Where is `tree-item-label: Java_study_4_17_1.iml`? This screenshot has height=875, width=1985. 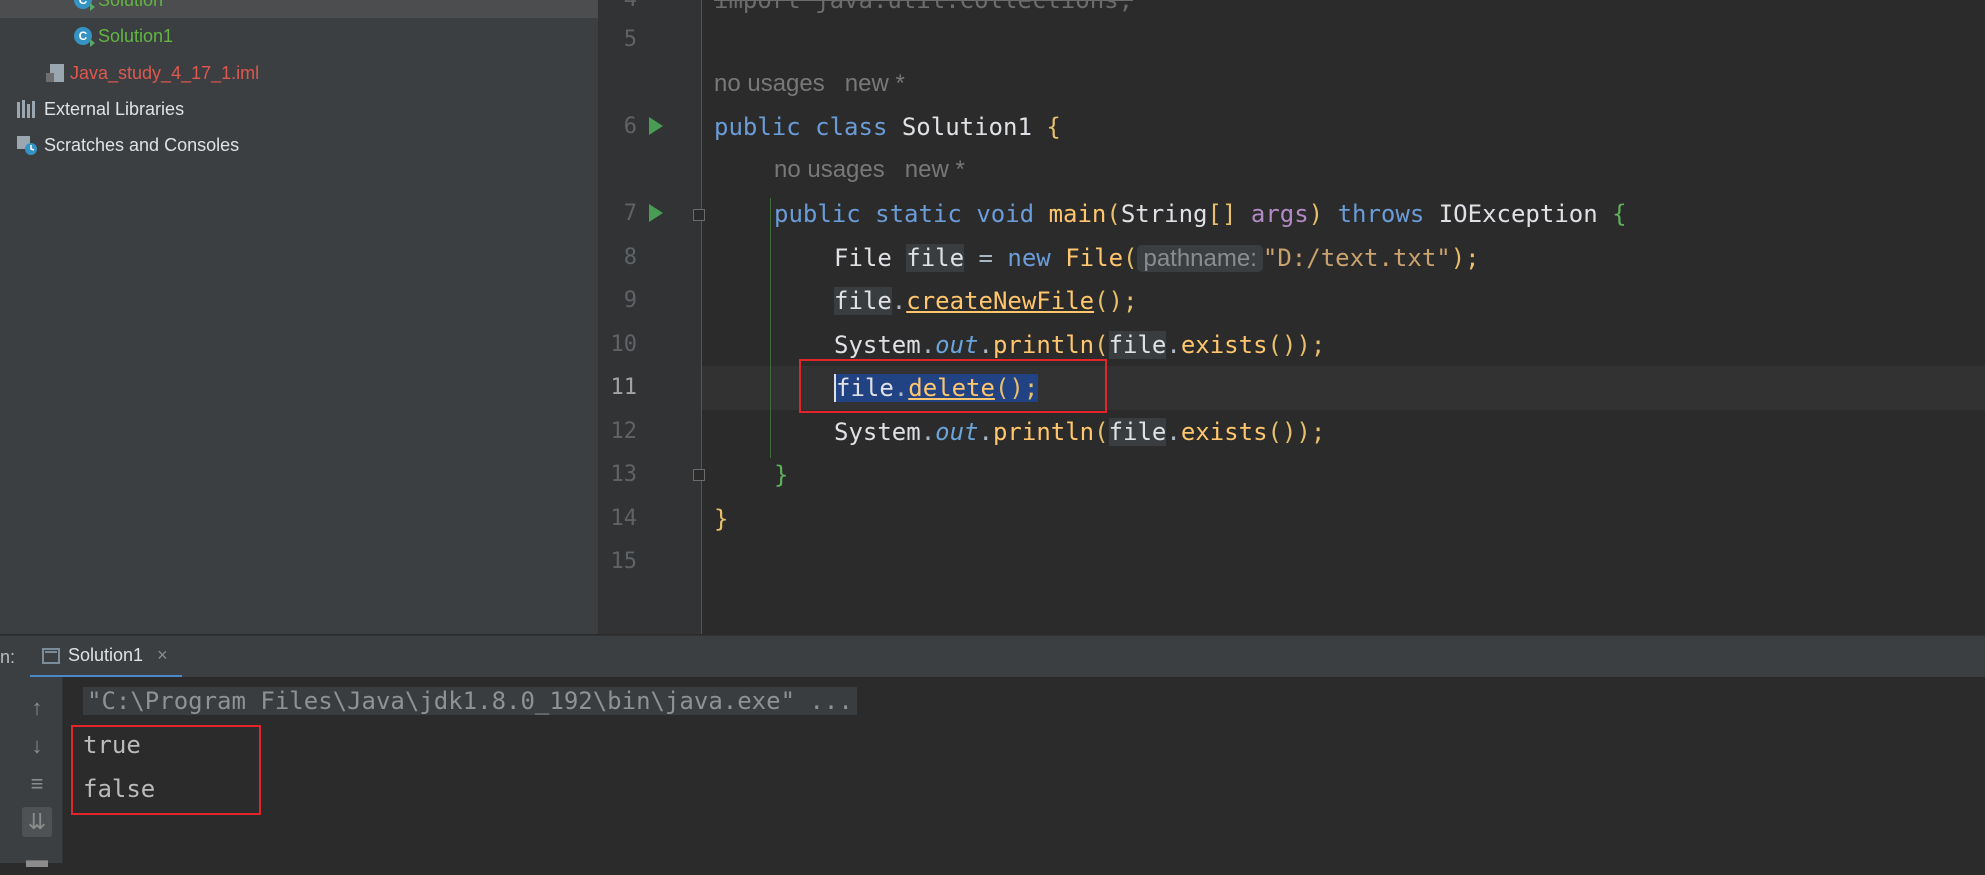 tree-item-label: Java_study_4_17_1.iml is located at coordinates (165, 72).